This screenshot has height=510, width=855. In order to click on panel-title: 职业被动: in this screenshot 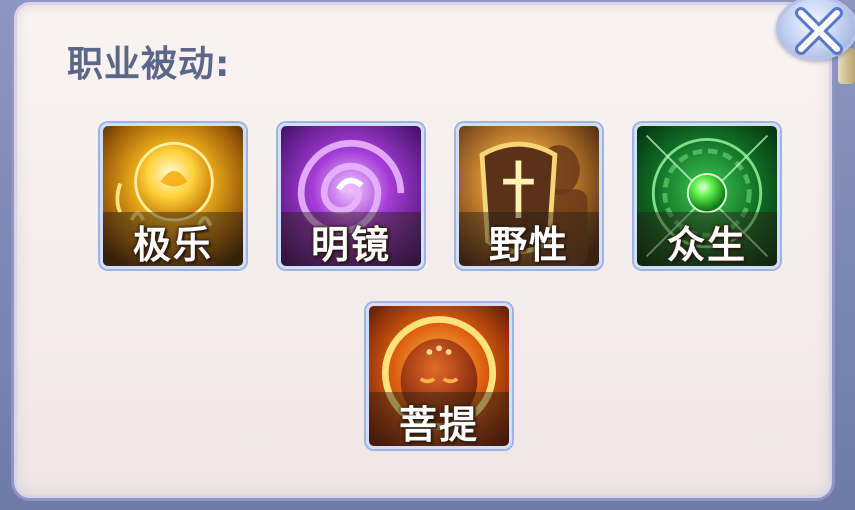, I will do `click(149, 64)`.